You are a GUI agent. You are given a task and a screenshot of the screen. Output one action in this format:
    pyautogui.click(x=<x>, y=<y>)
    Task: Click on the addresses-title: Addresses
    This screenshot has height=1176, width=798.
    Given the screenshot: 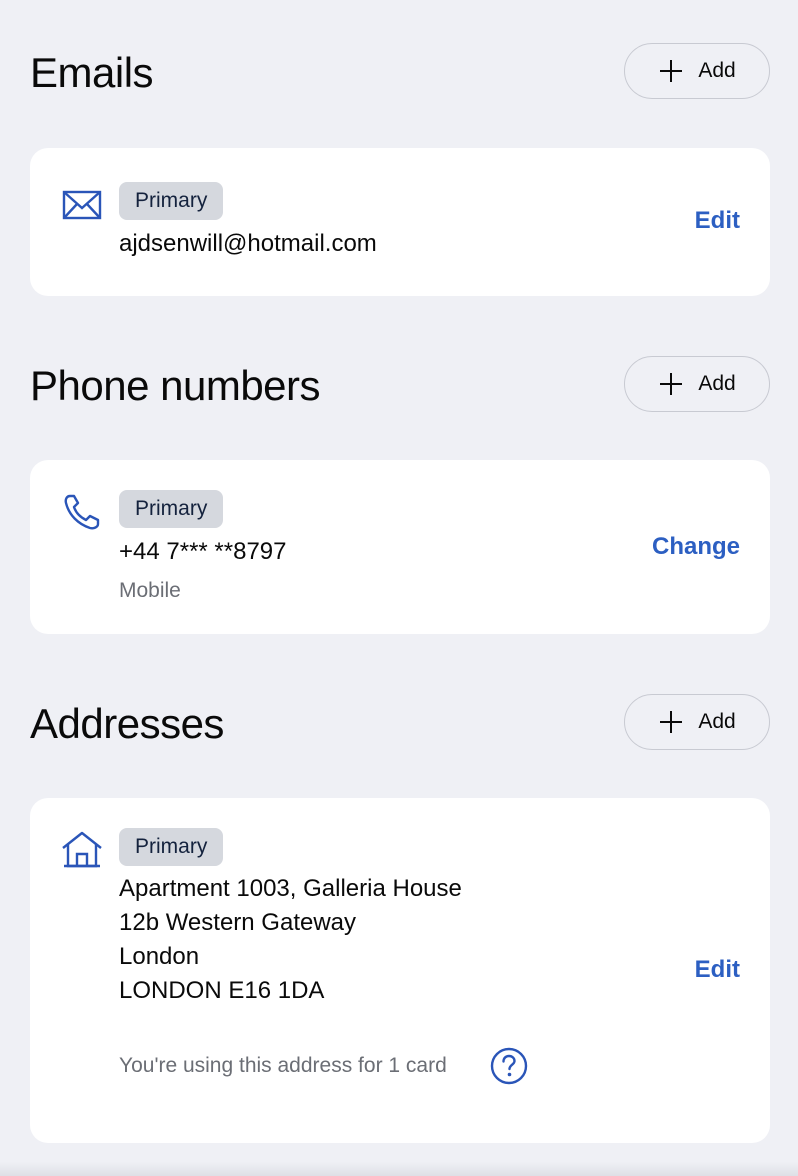 What is the action you would take?
    pyautogui.click(x=127, y=723)
    